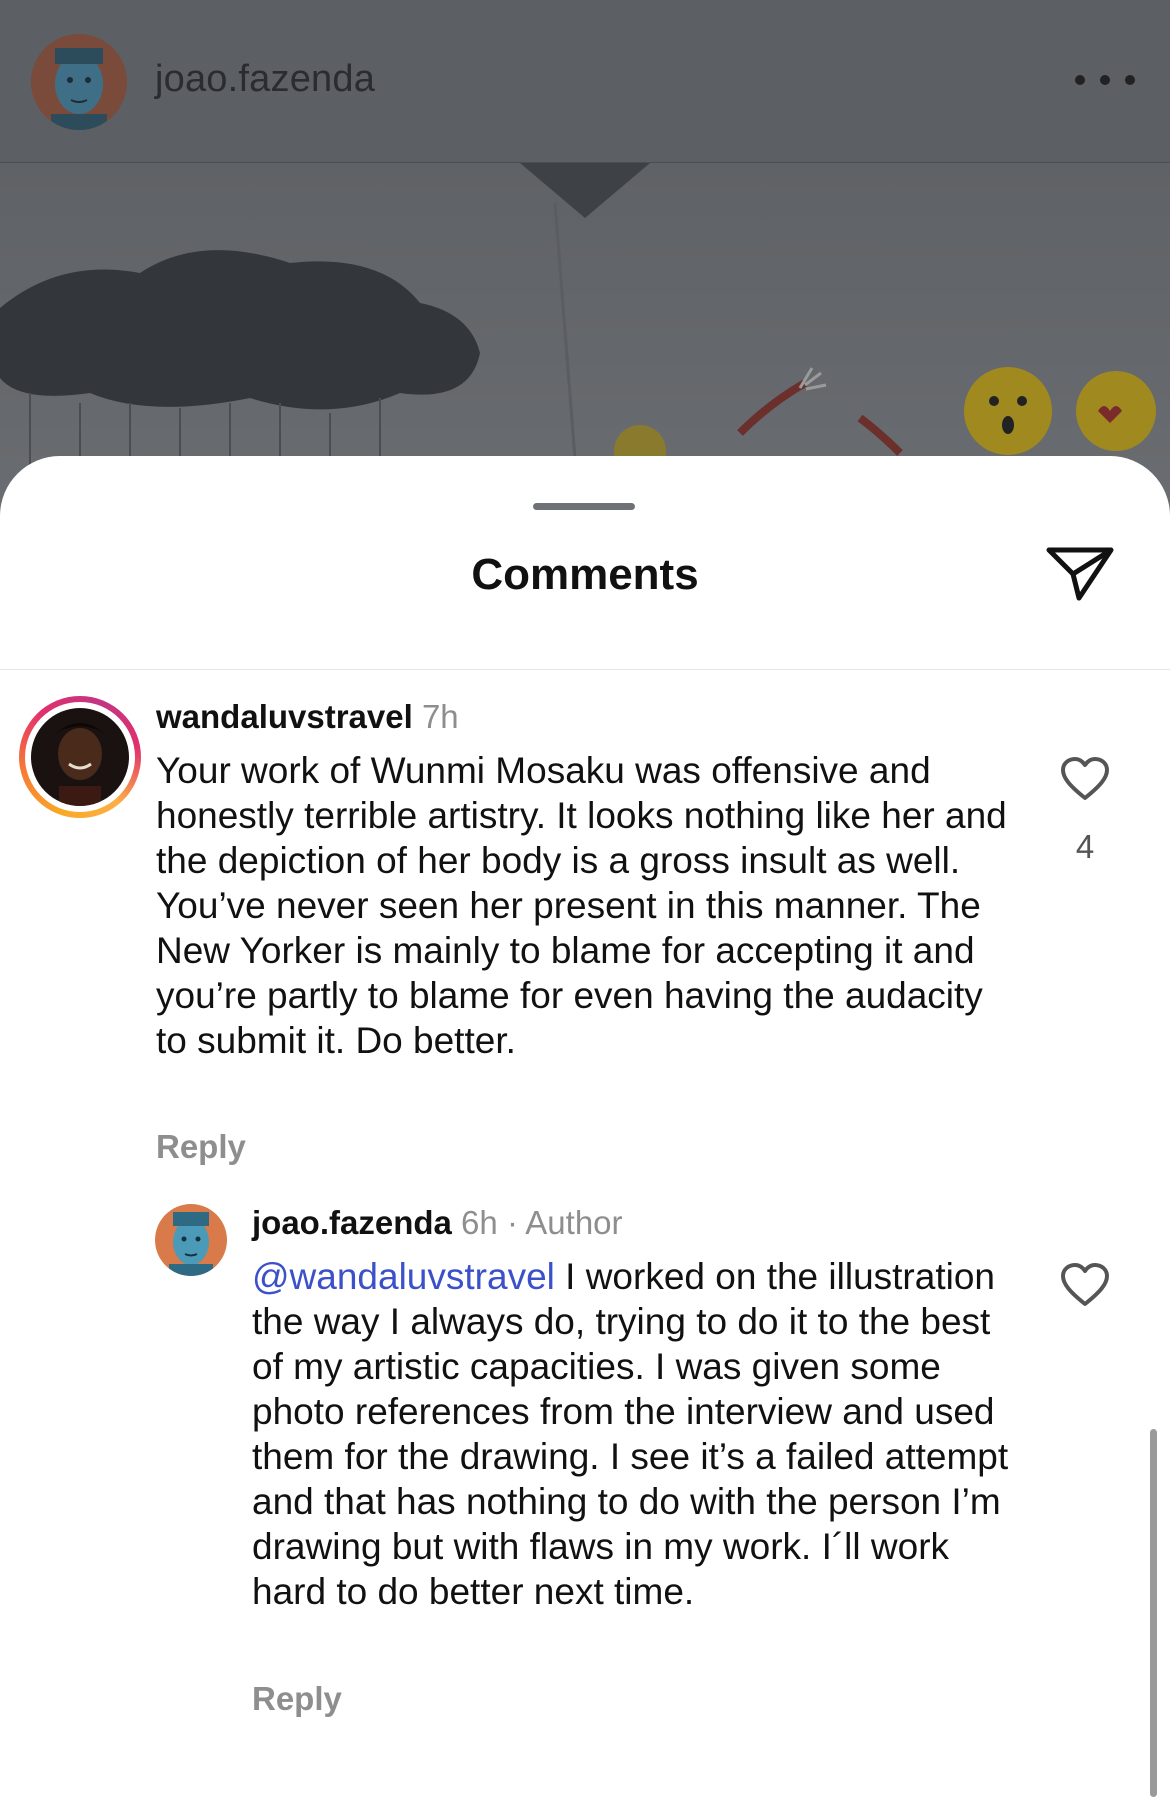 The width and height of the screenshot is (1170, 1797). I want to click on user-mention: @wandaluvstravel, so click(403, 1276).